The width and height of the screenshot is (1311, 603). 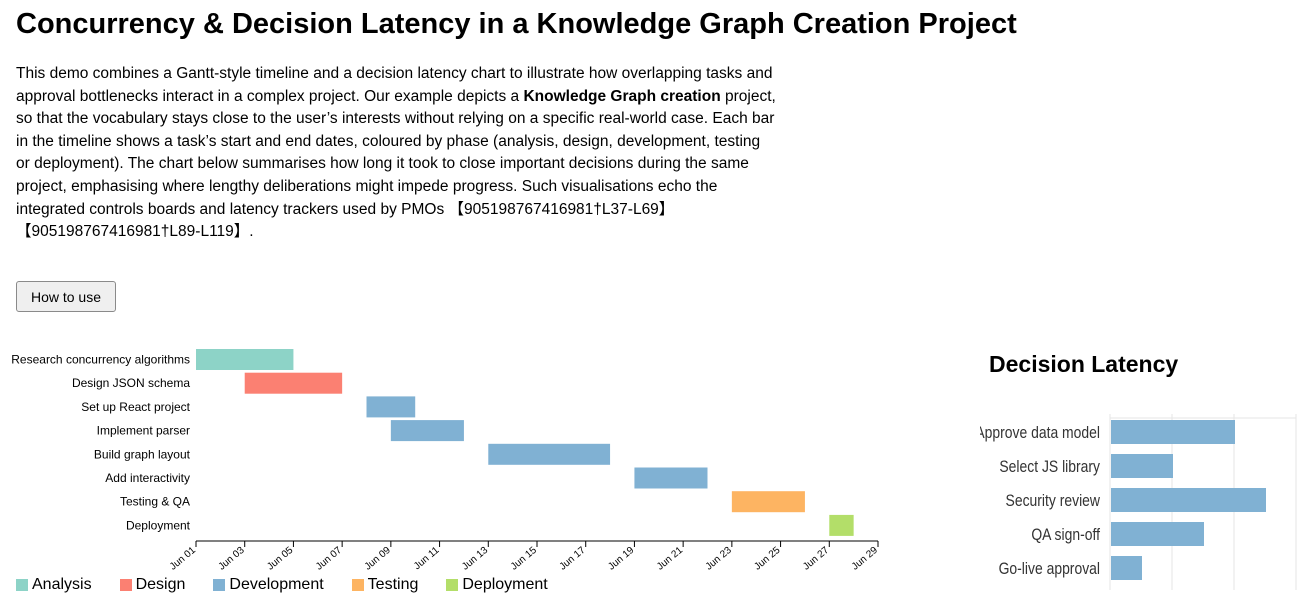 I want to click on x-tick: Jun 17, so click(x=573, y=556).